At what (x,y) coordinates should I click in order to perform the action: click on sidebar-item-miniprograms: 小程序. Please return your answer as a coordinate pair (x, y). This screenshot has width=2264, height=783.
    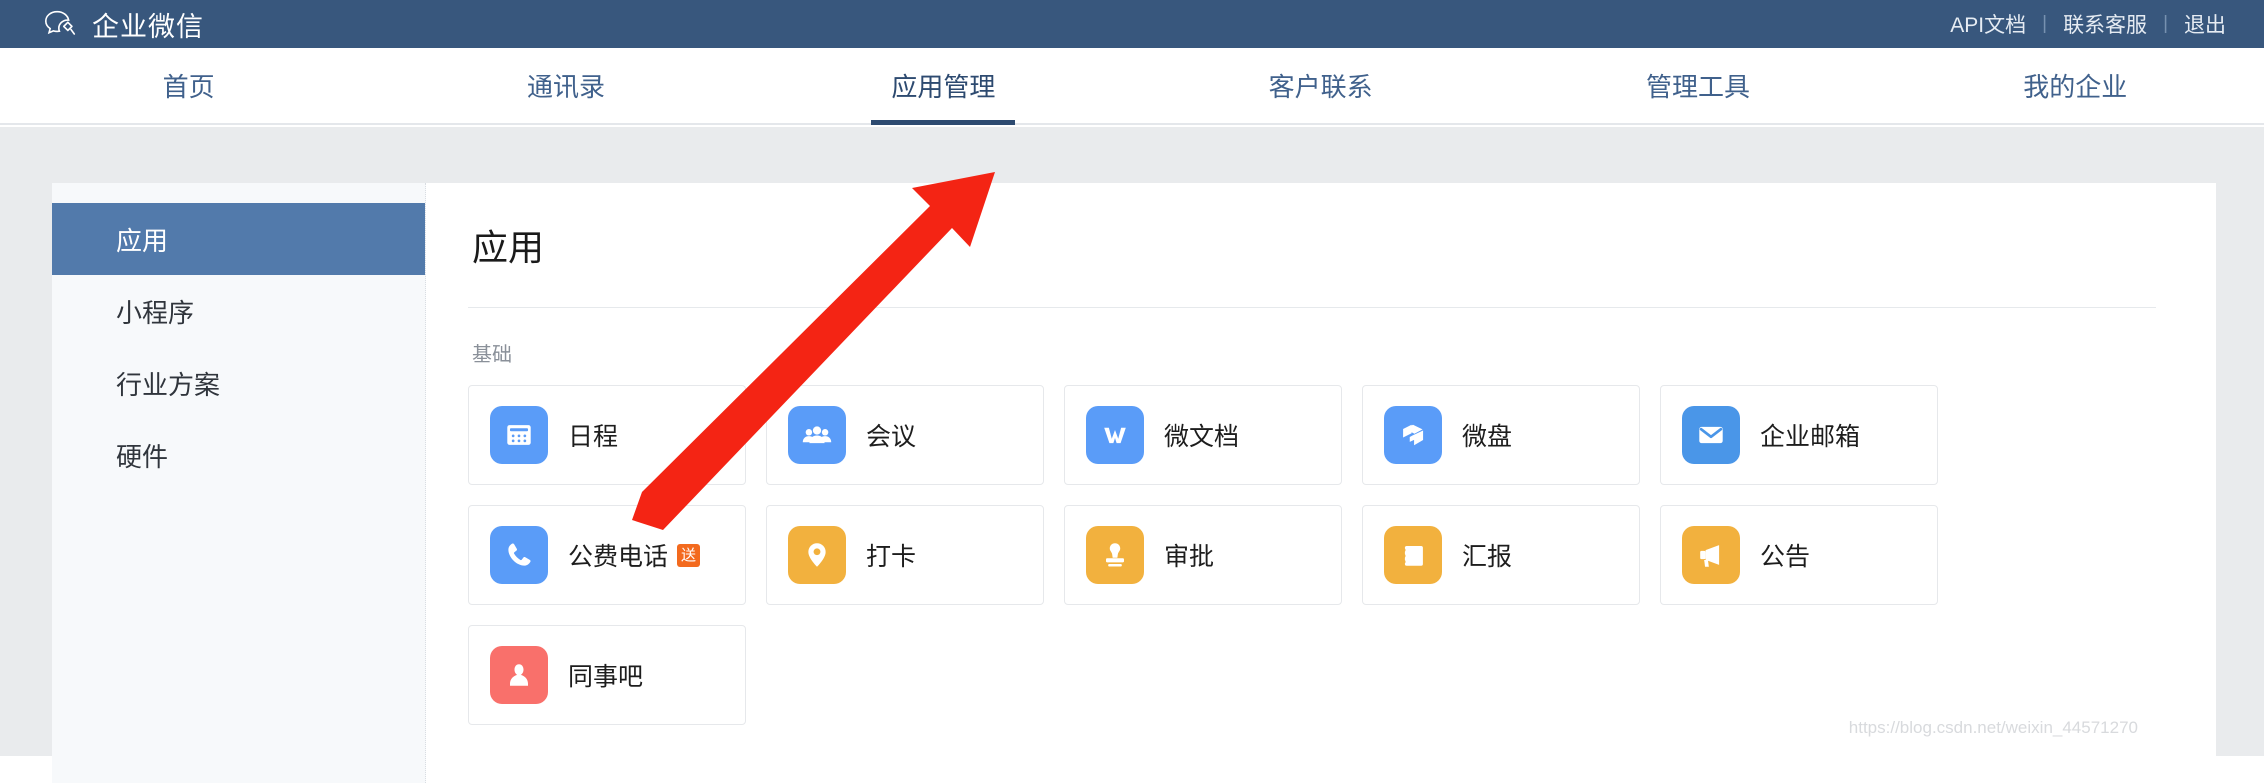
    Looking at the image, I should click on (238, 311).